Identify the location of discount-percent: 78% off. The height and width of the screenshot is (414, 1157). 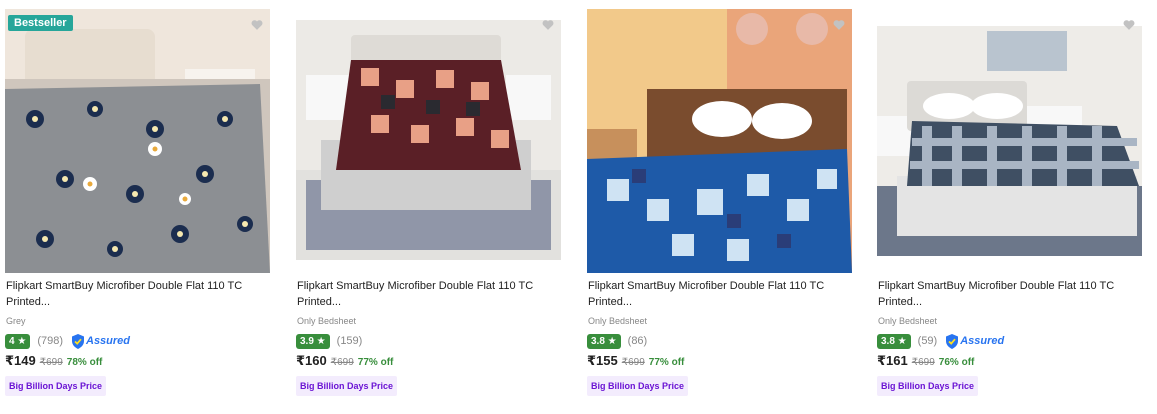
(84, 362).